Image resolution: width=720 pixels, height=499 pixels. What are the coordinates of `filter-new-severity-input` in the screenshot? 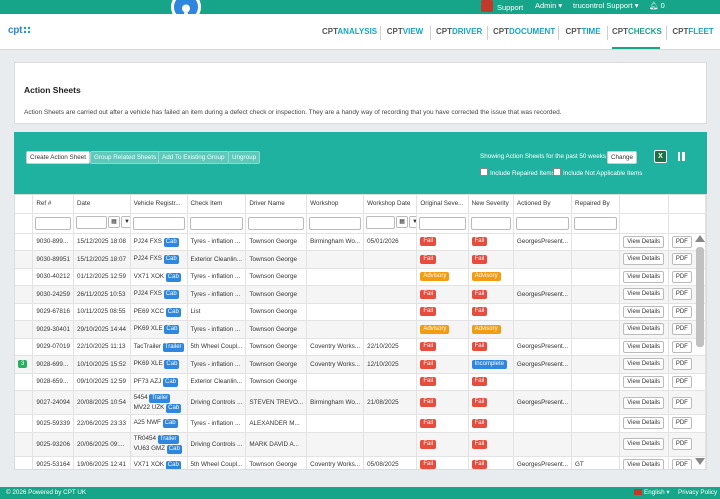 It's located at (490, 223).